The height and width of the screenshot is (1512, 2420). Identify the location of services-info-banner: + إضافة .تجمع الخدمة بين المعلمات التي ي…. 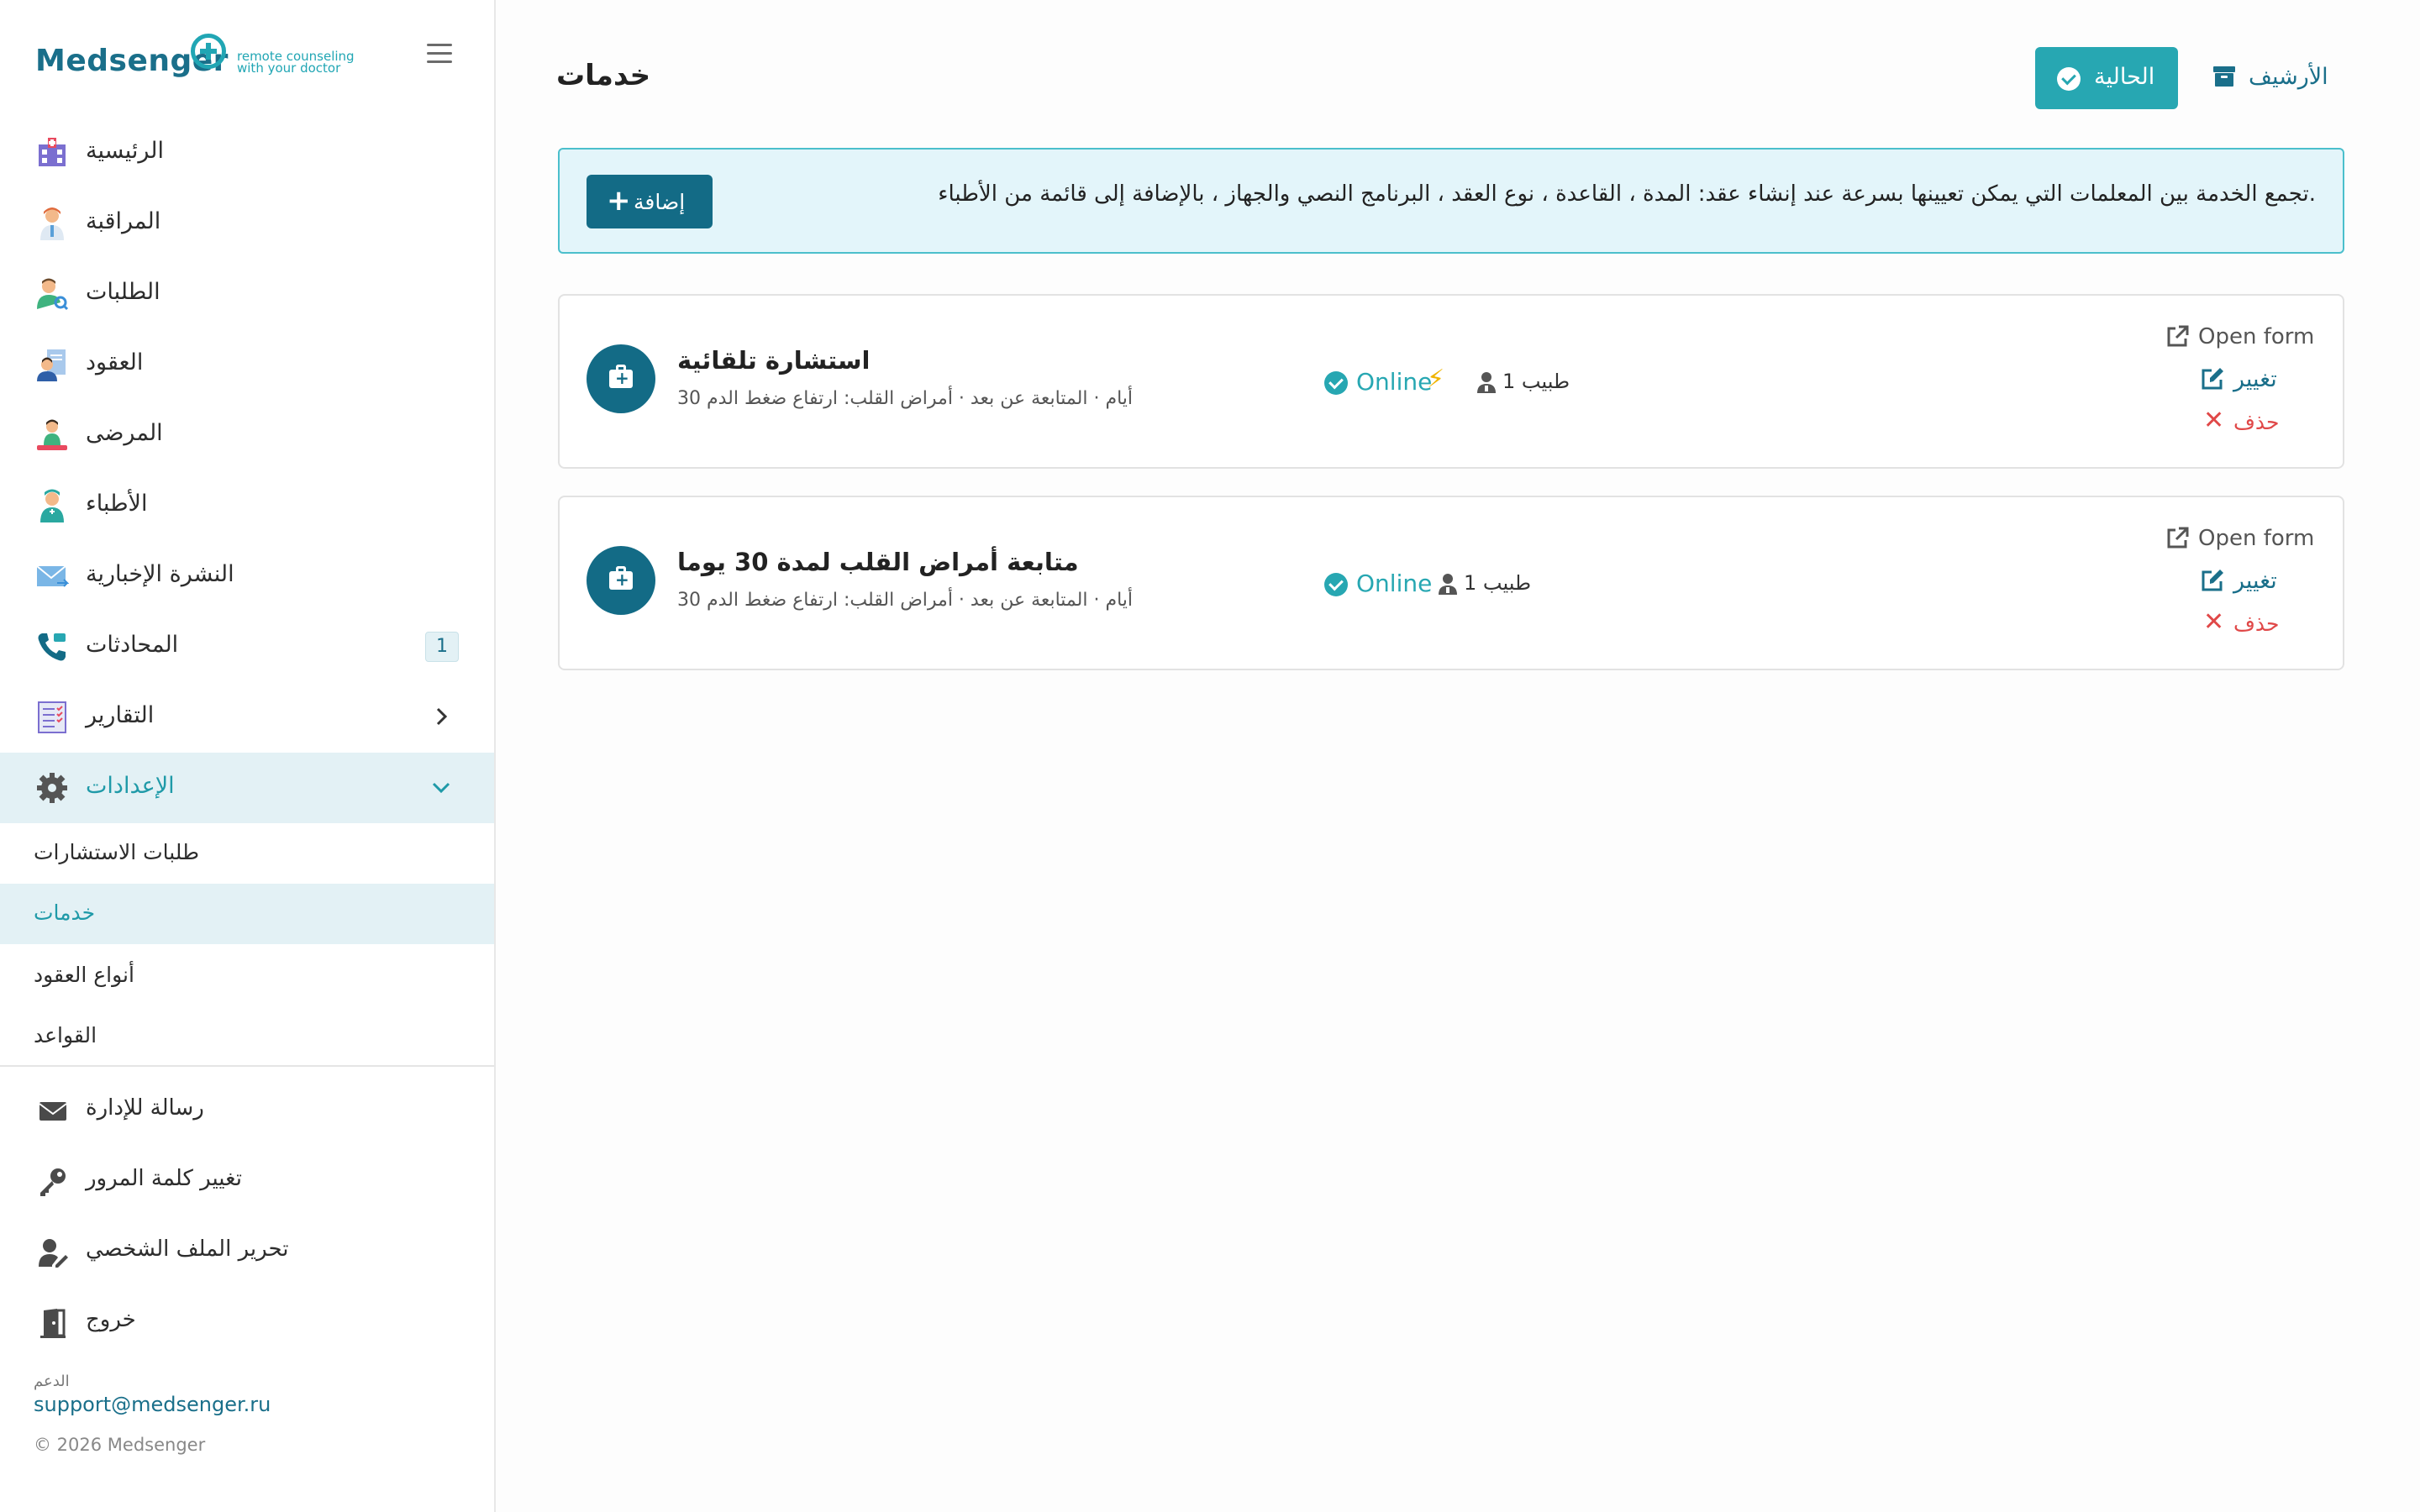
(1451, 201).